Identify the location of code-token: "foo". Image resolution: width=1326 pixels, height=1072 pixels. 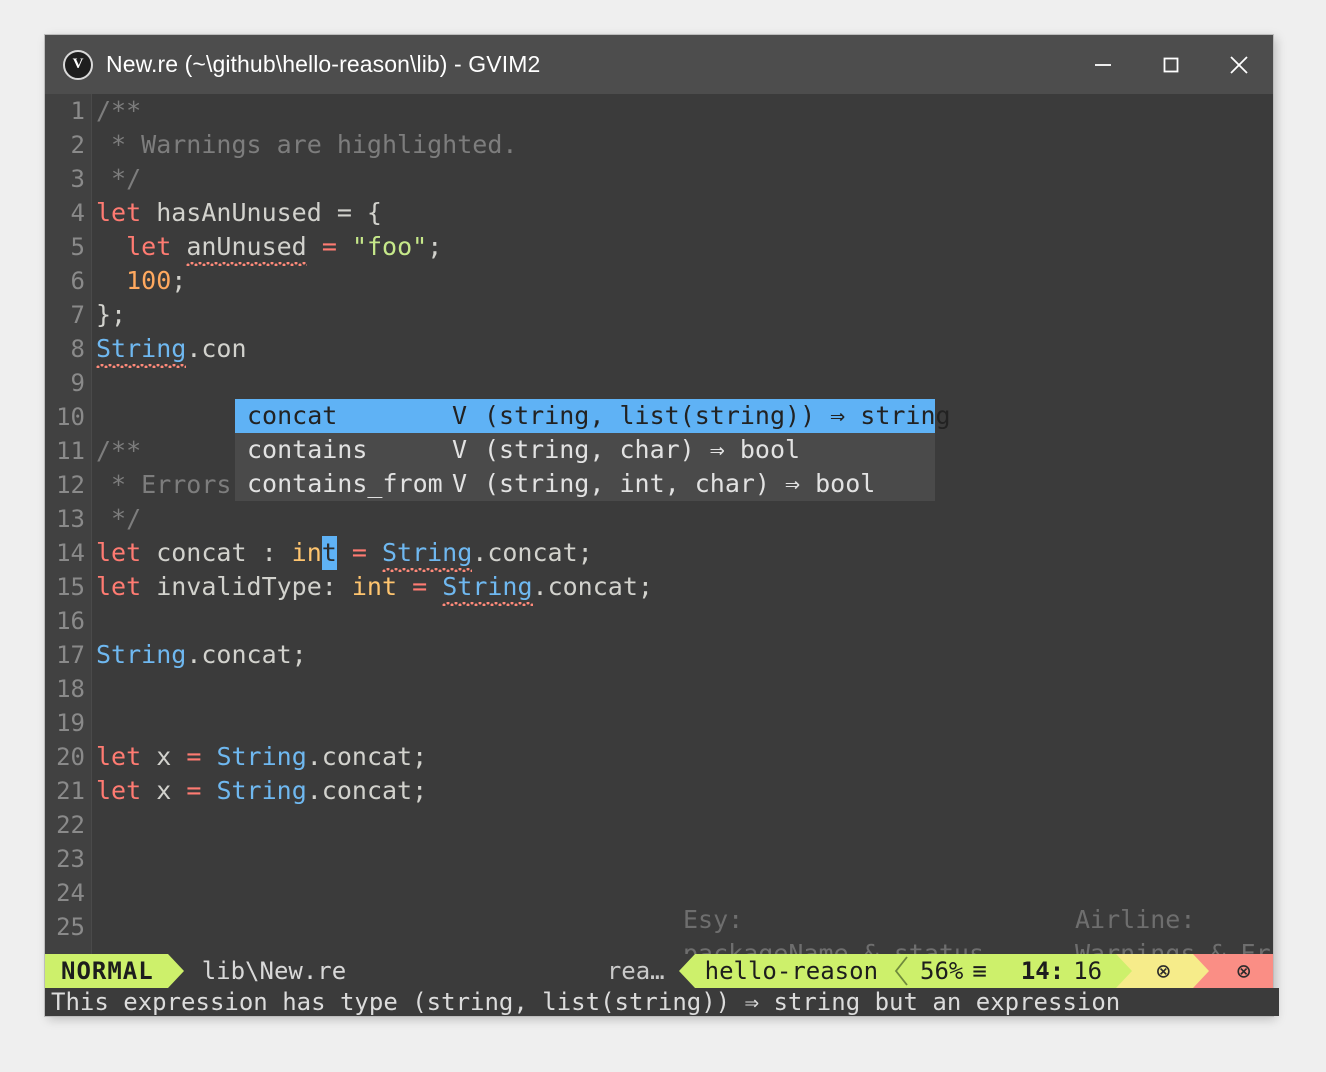
(389, 246).